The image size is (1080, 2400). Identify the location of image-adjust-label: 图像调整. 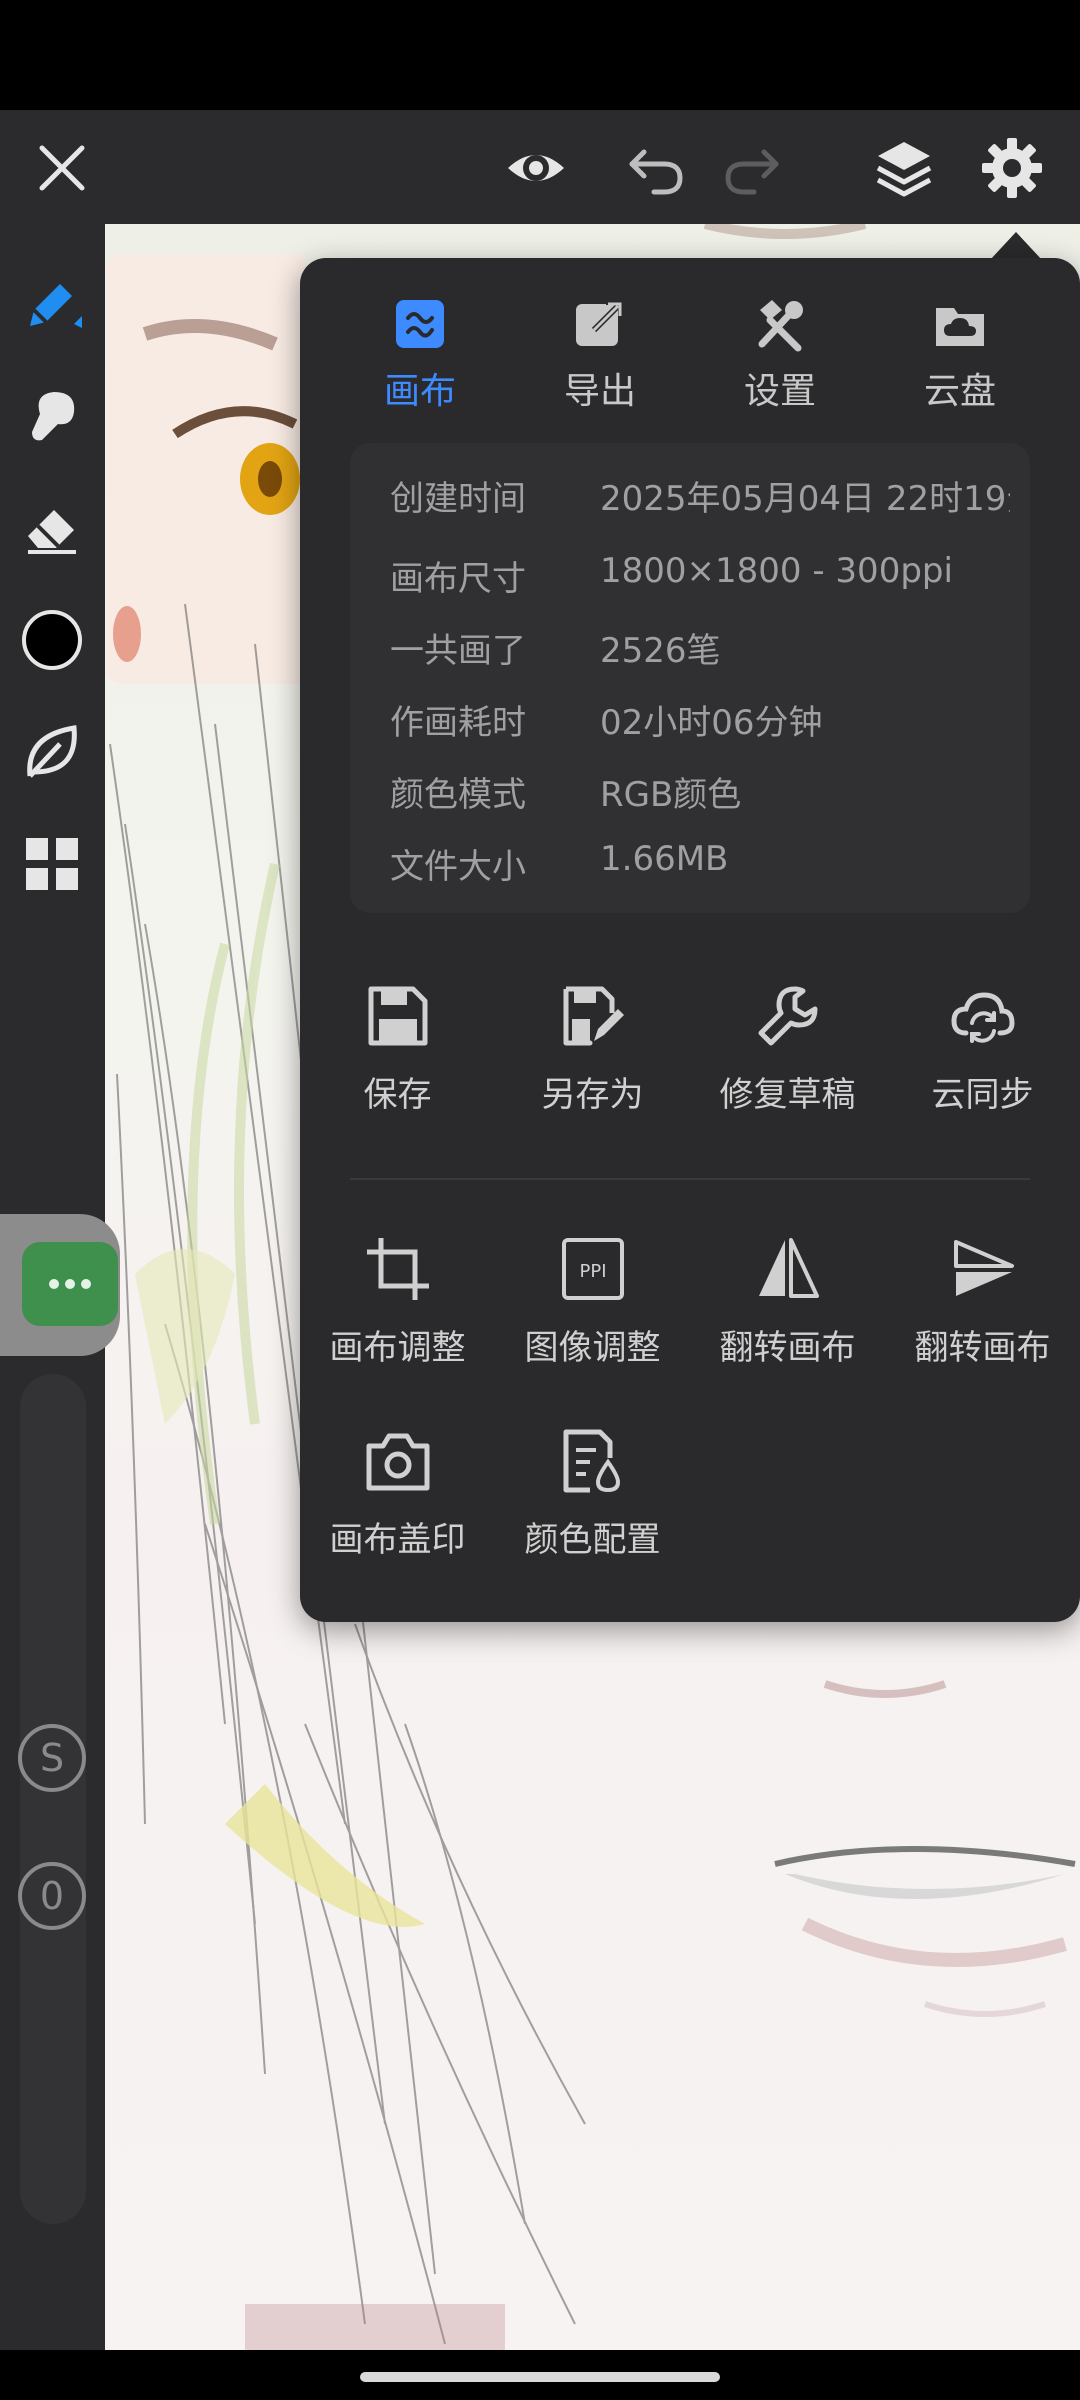
(592, 1348).